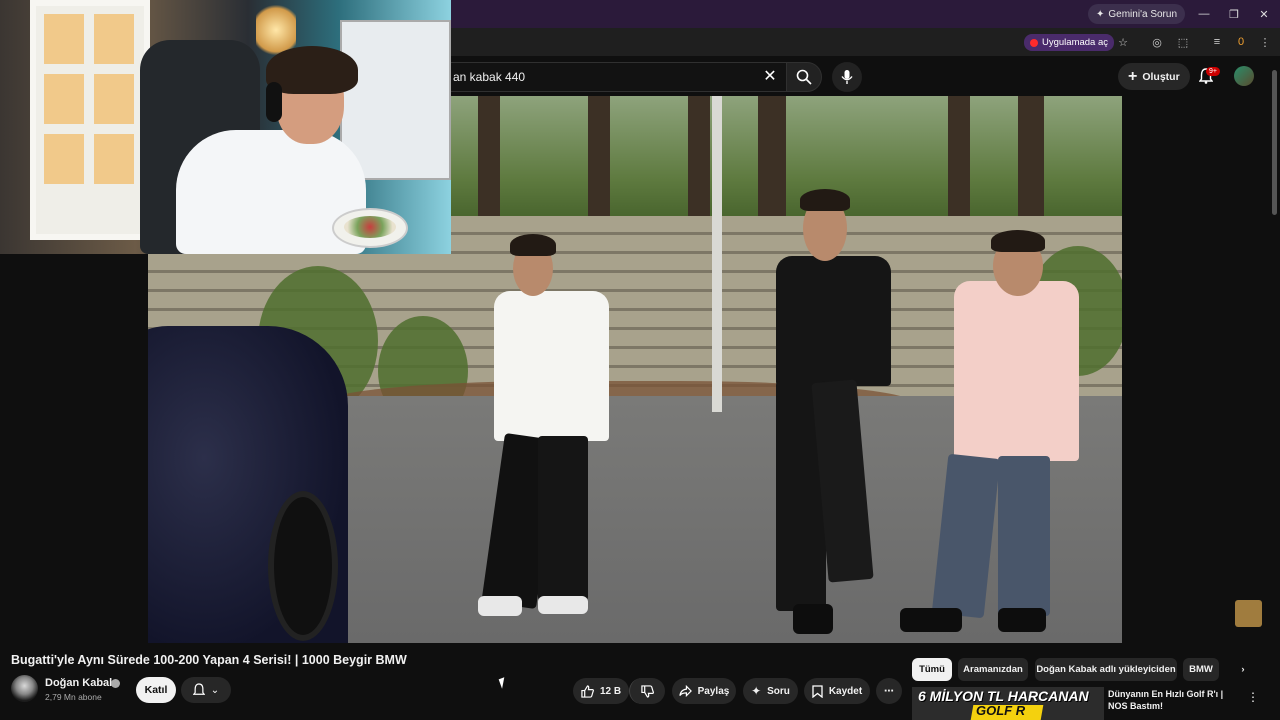 This screenshot has height=720, width=1280. What do you see at coordinates (1243, 669) in the screenshot?
I see `chevron-right-icon: ›` at bounding box center [1243, 669].